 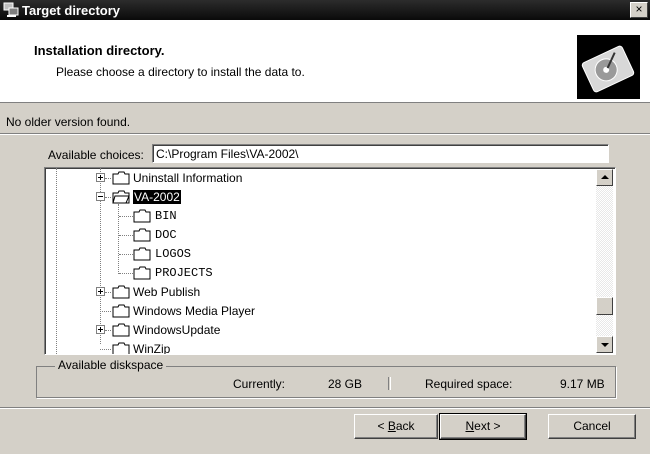 I want to click on back-button: < Back, so click(x=396, y=426).